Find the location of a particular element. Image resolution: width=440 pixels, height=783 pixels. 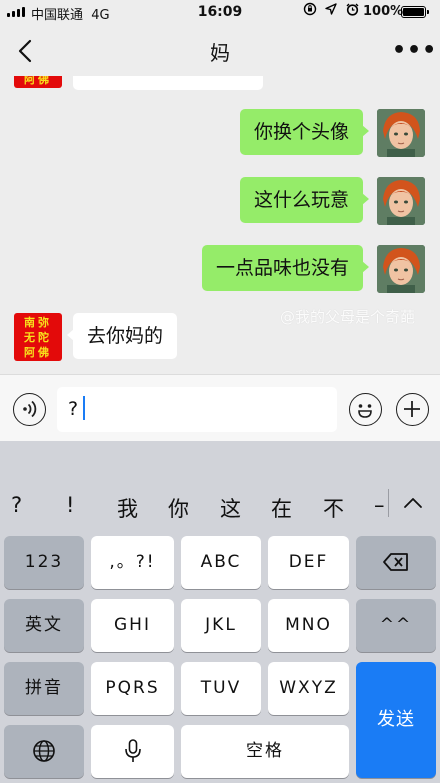

candidate-bar: ? ! 我 你 这 在 不 – is located at coordinates (220, 505).